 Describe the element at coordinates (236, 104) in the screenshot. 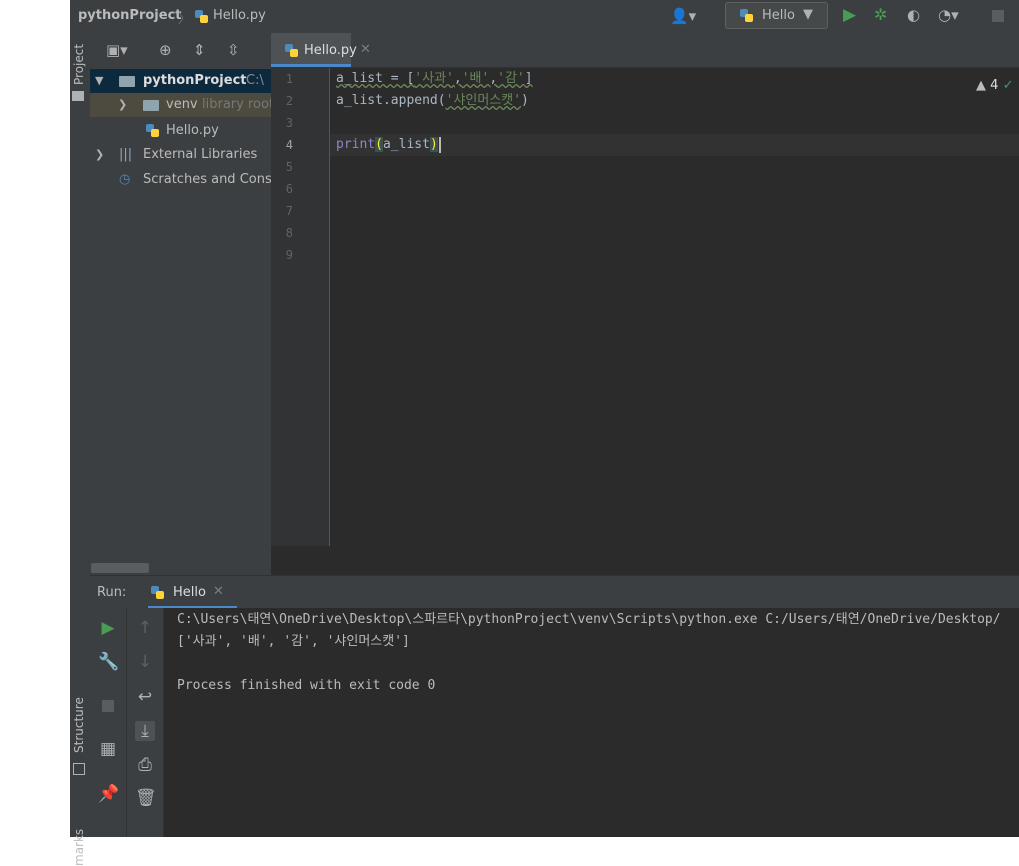

I see `tree-item-note: library root` at that location.